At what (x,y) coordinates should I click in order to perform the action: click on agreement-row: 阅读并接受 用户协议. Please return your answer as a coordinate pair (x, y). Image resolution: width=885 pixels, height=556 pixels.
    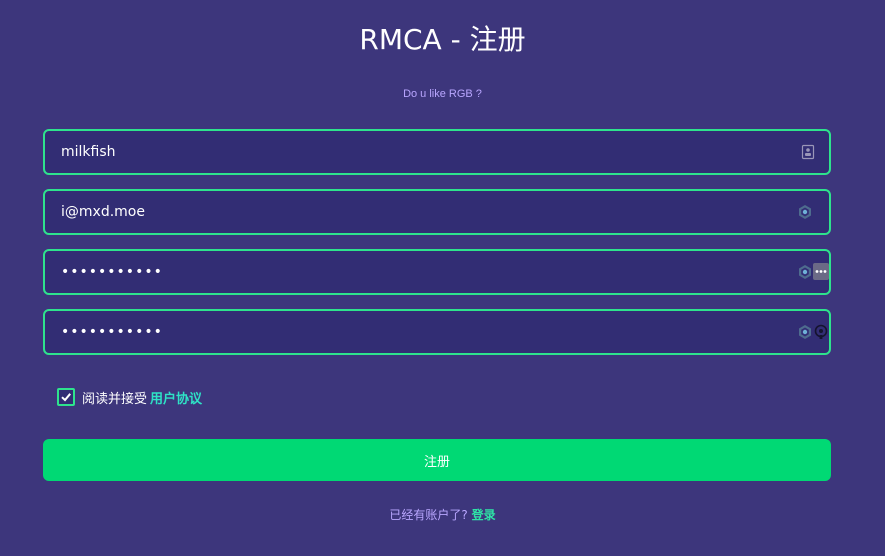
    Looking at the image, I should click on (129, 397).